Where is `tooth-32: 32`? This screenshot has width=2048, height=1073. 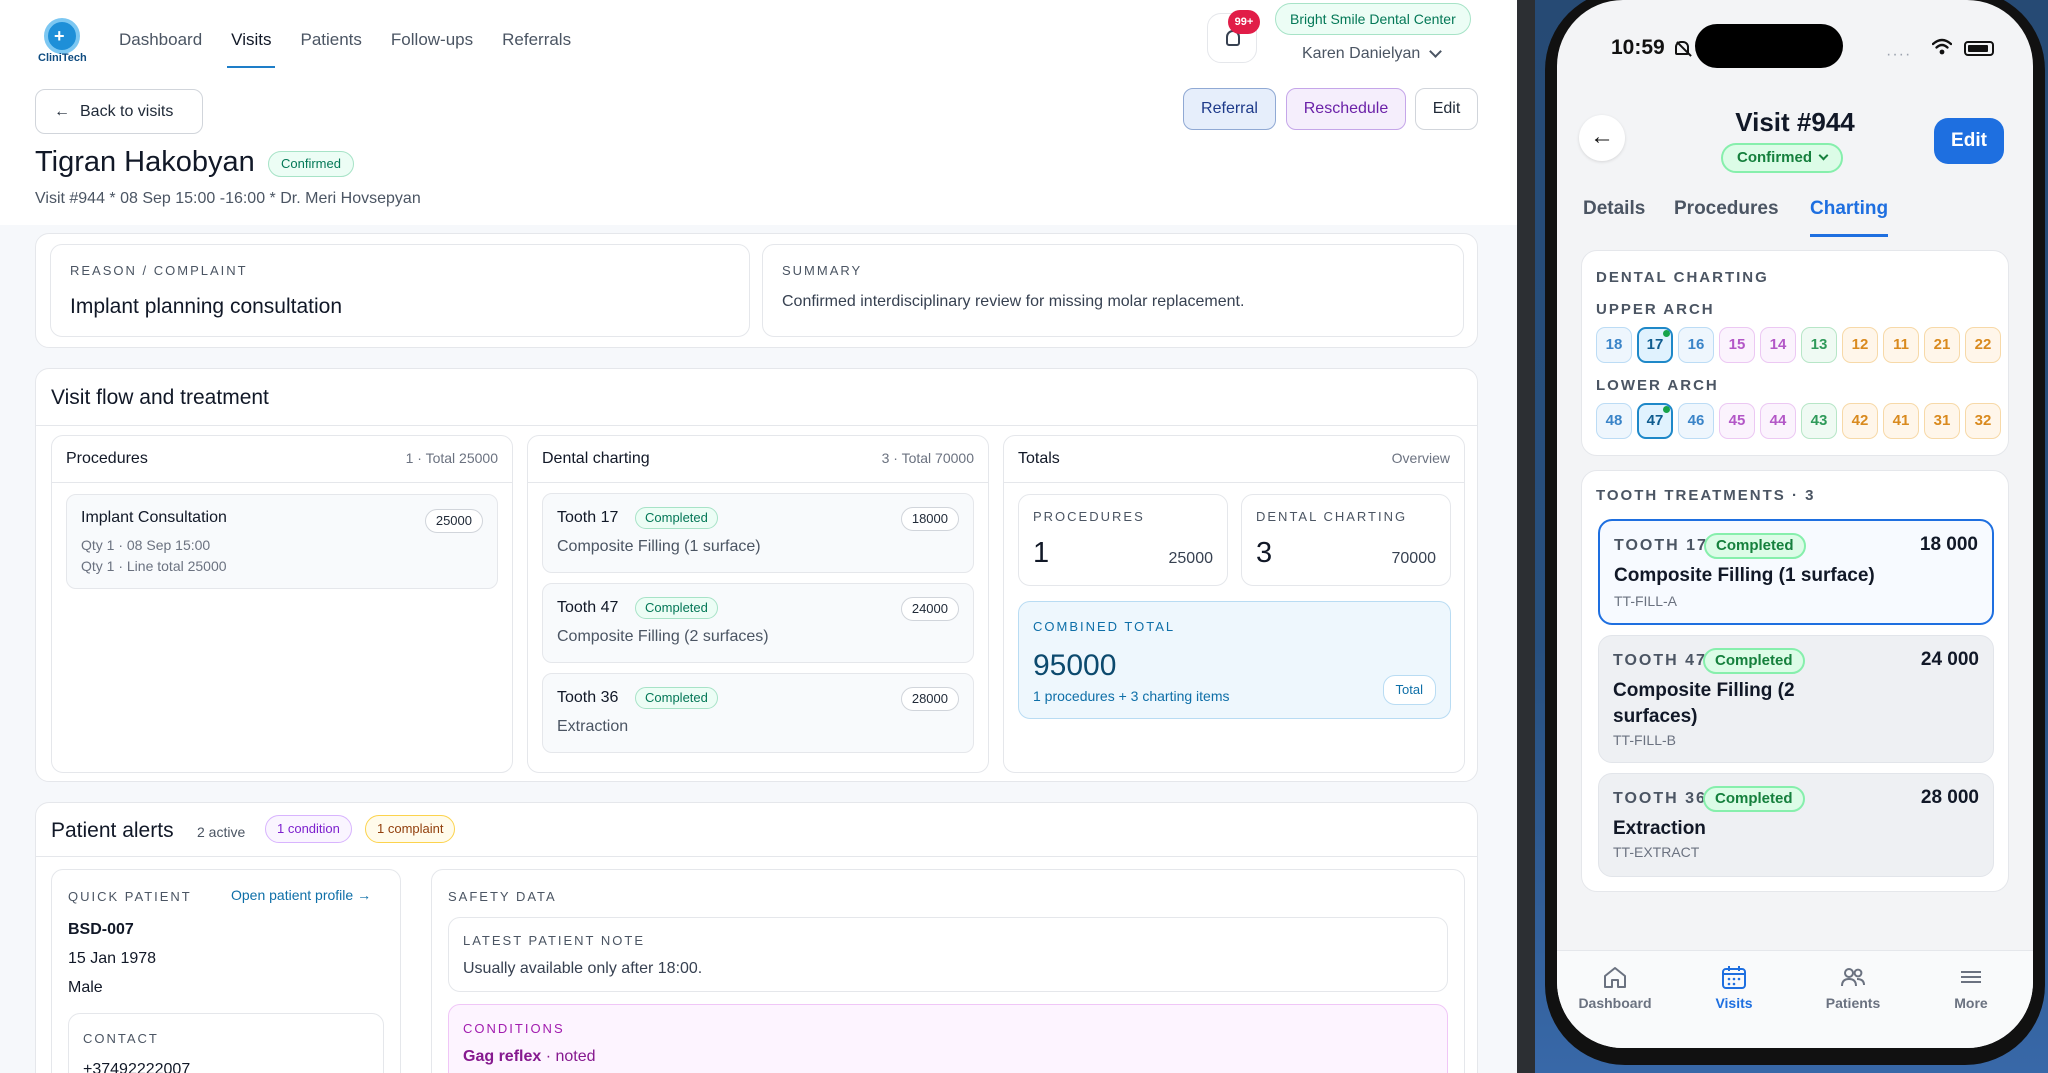
tooth-32: 32 is located at coordinates (1983, 421).